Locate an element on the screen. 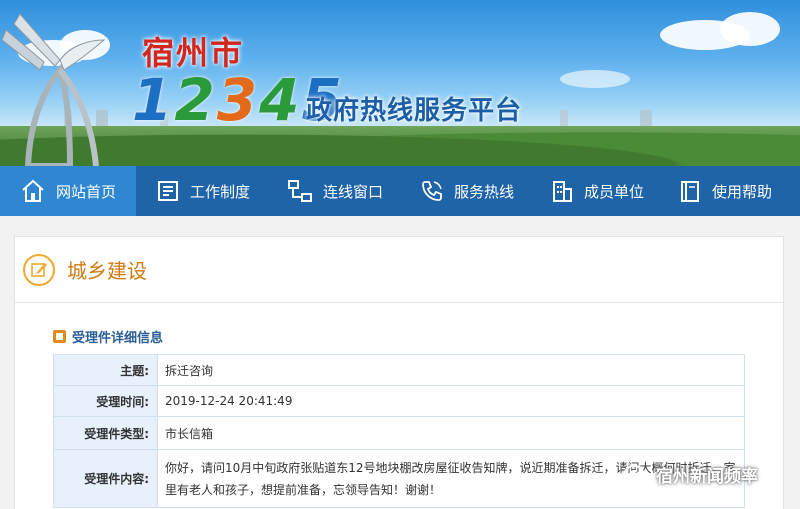  main-navigation: 网站首页 工作制度 连线窗口 服务热线 成员单位 使用帮助 is located at coordinates (400, 191).